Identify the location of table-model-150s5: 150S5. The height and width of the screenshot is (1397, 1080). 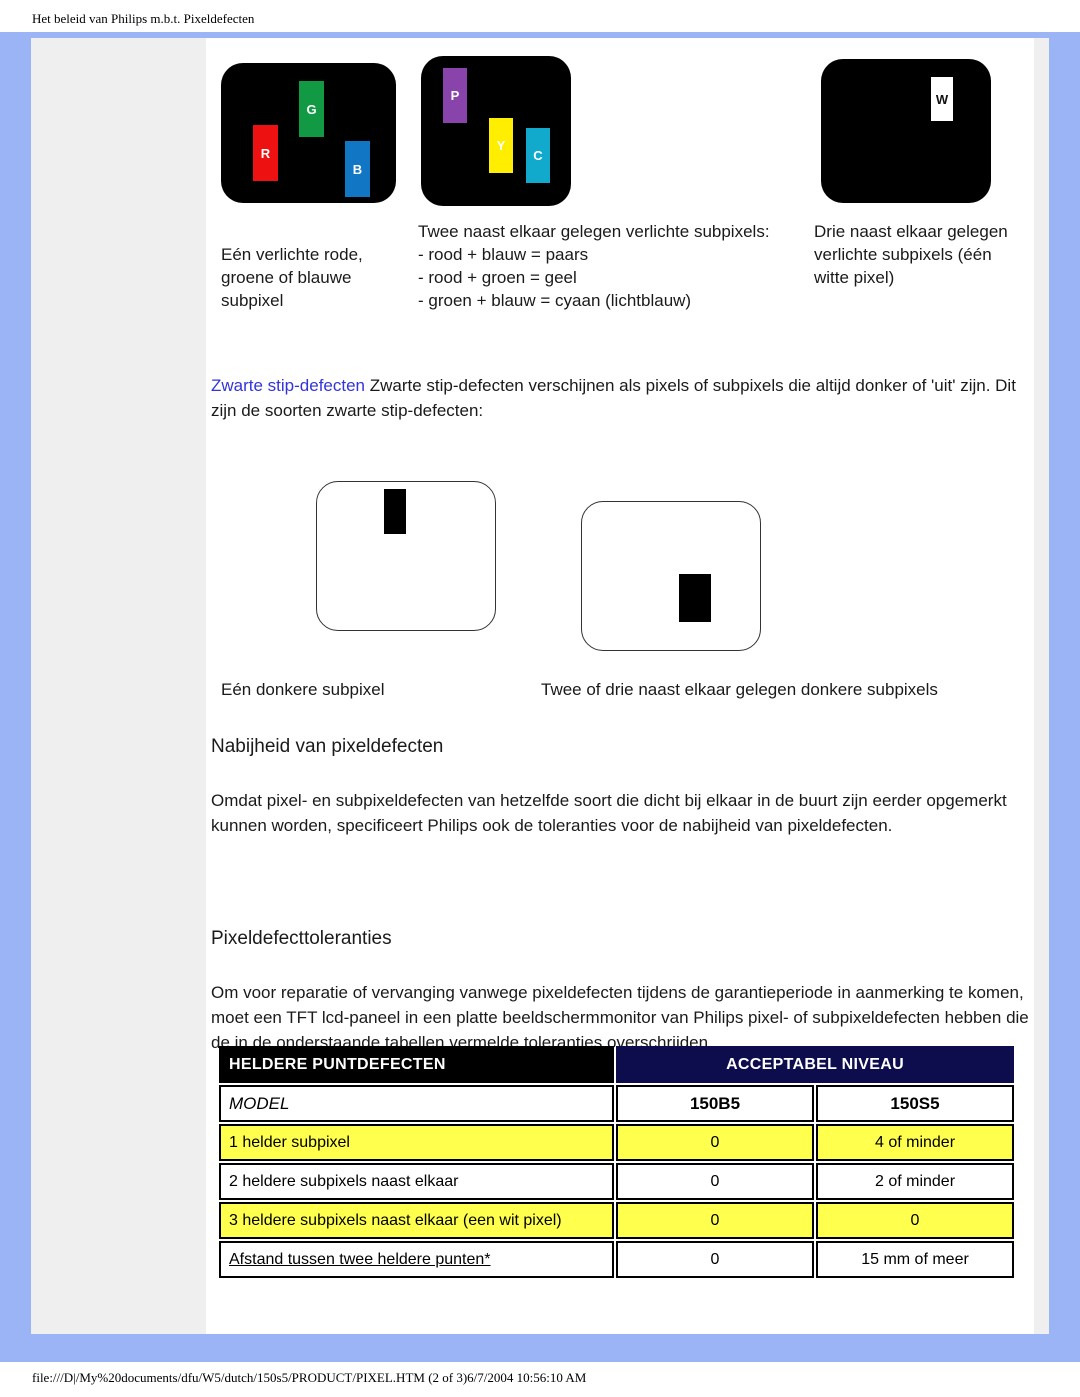
(915, 1103).